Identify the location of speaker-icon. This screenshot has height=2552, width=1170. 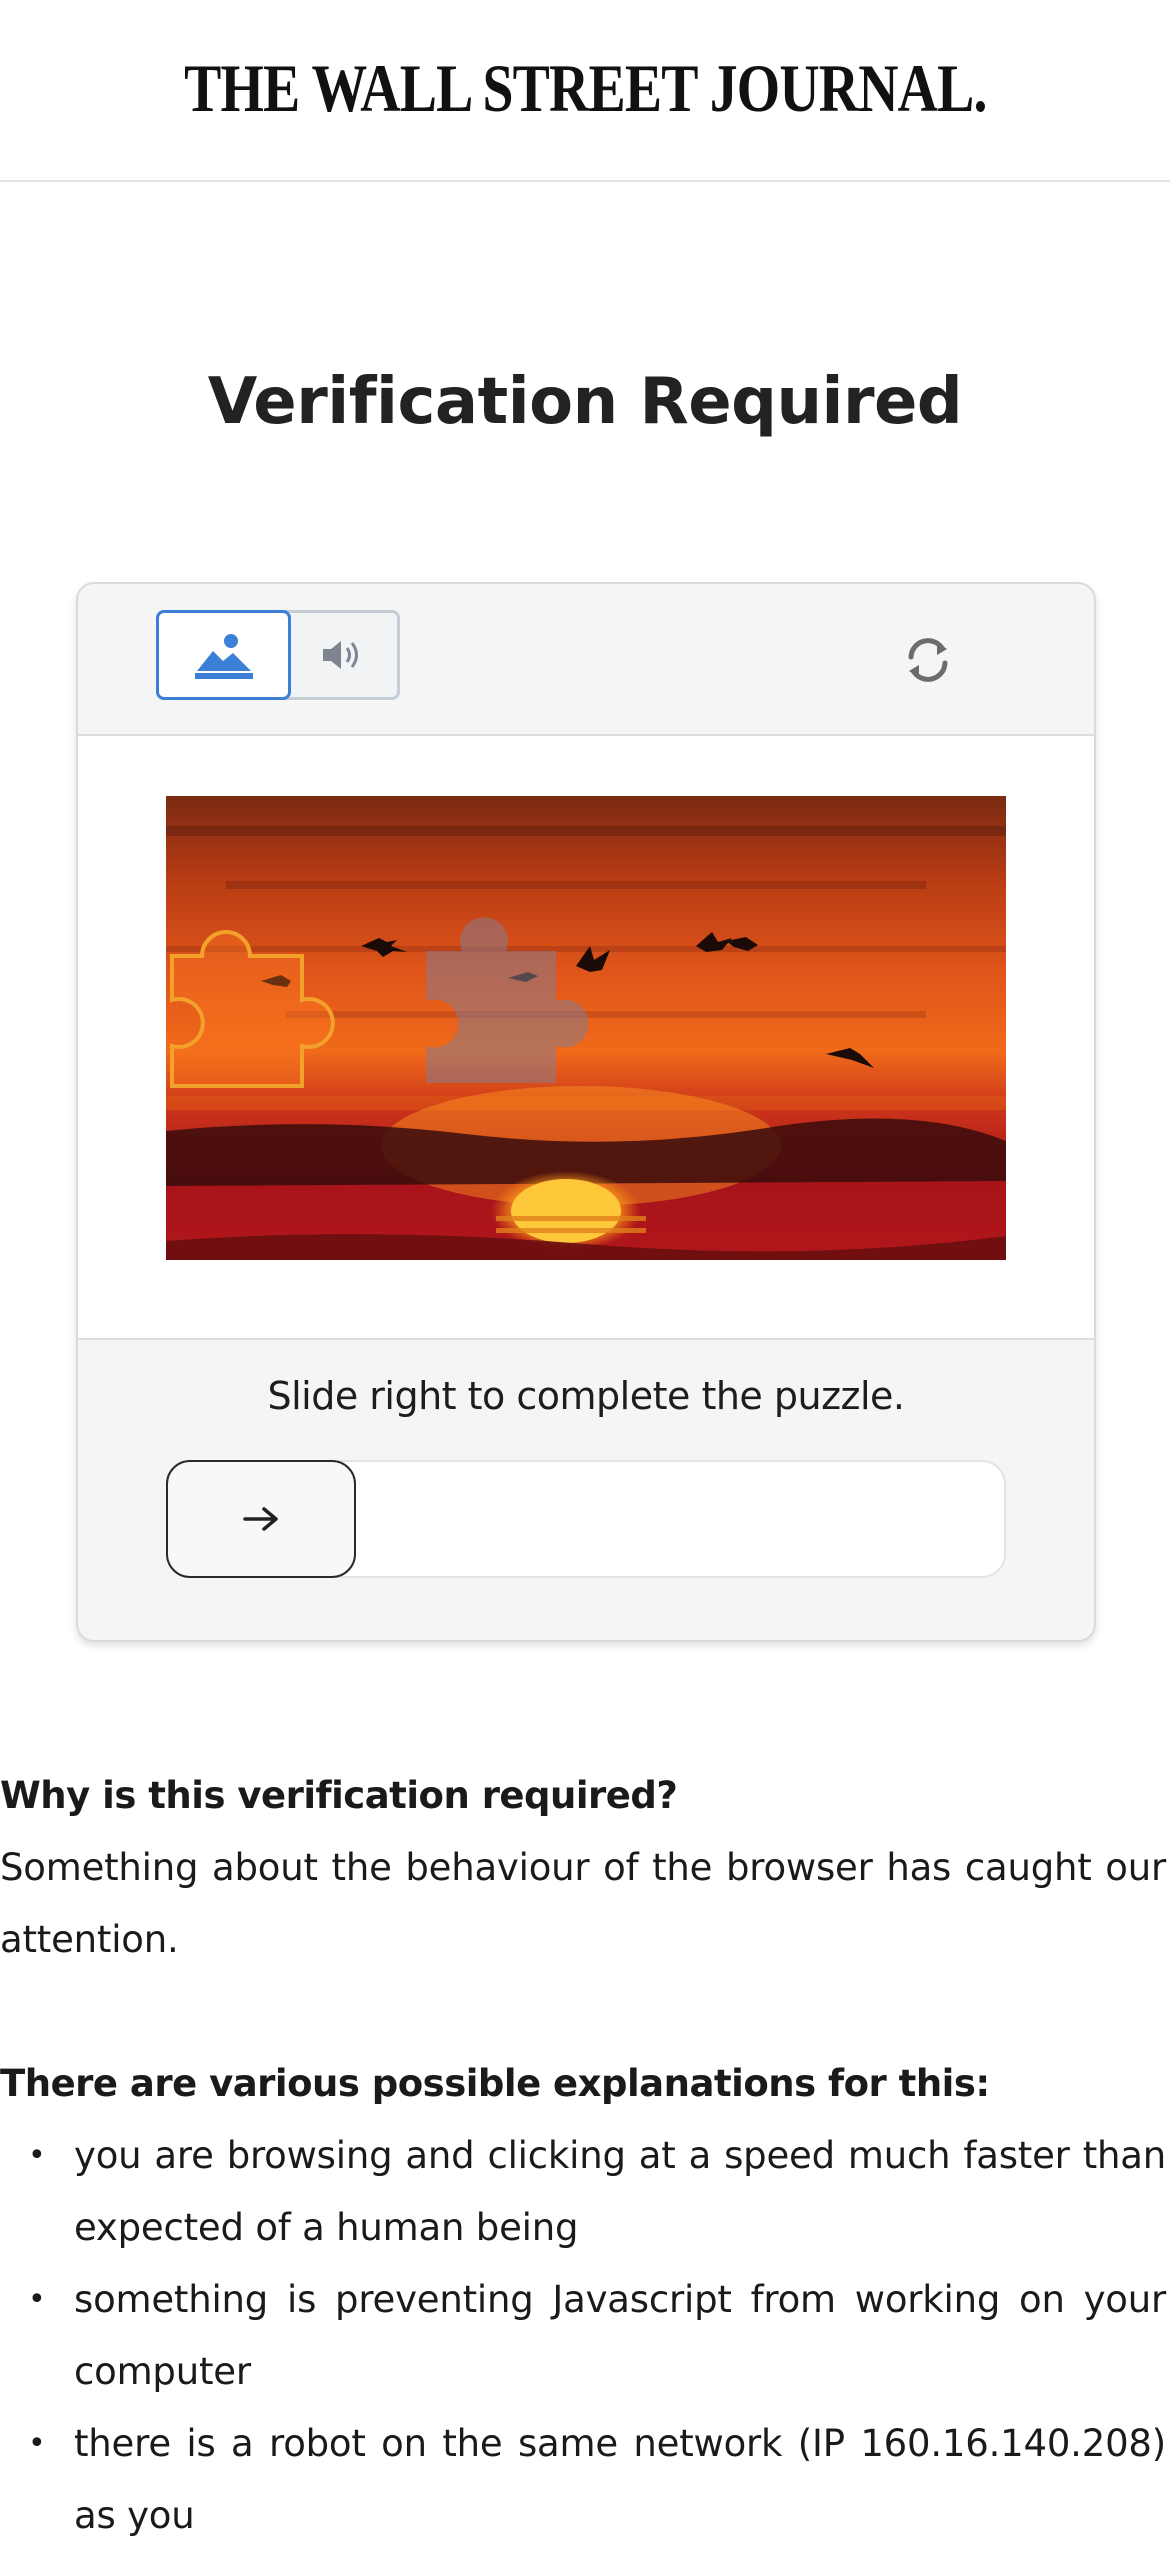
(340, 655).